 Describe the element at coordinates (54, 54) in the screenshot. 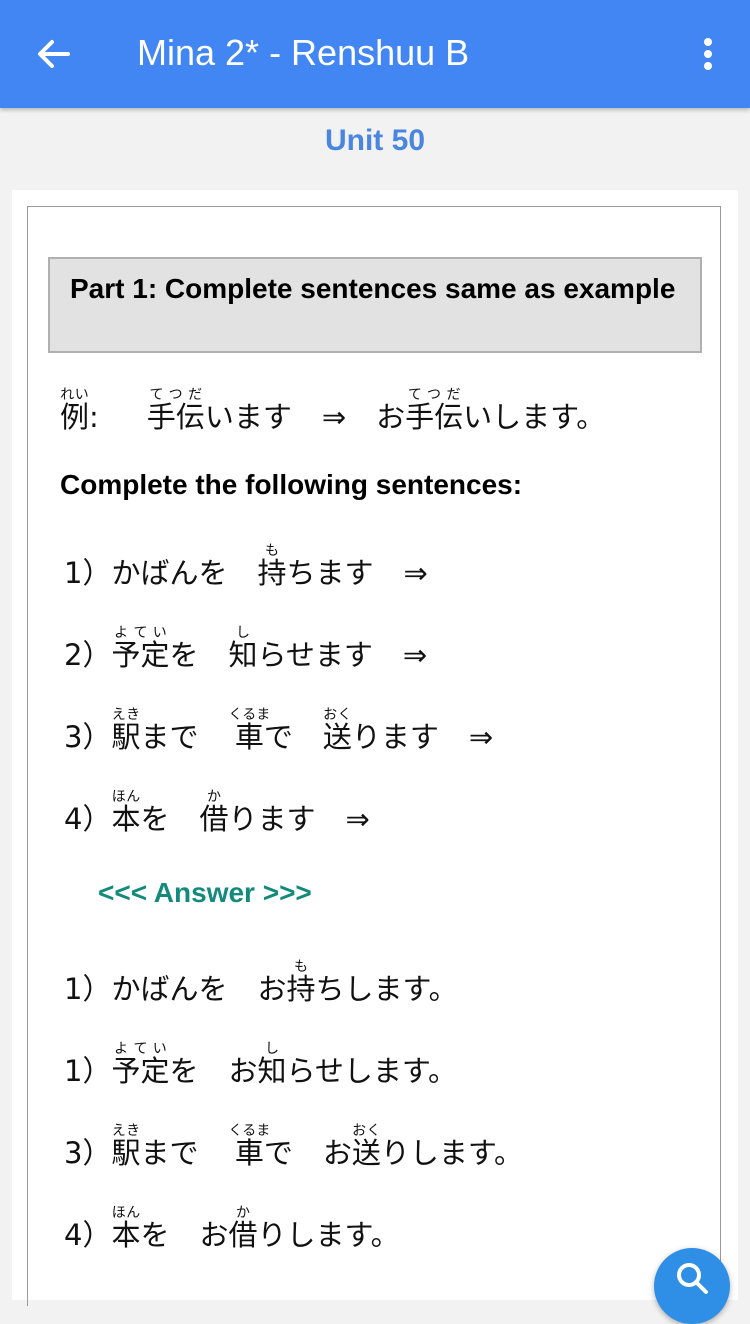

I see `arrow-left-icon` at that location.